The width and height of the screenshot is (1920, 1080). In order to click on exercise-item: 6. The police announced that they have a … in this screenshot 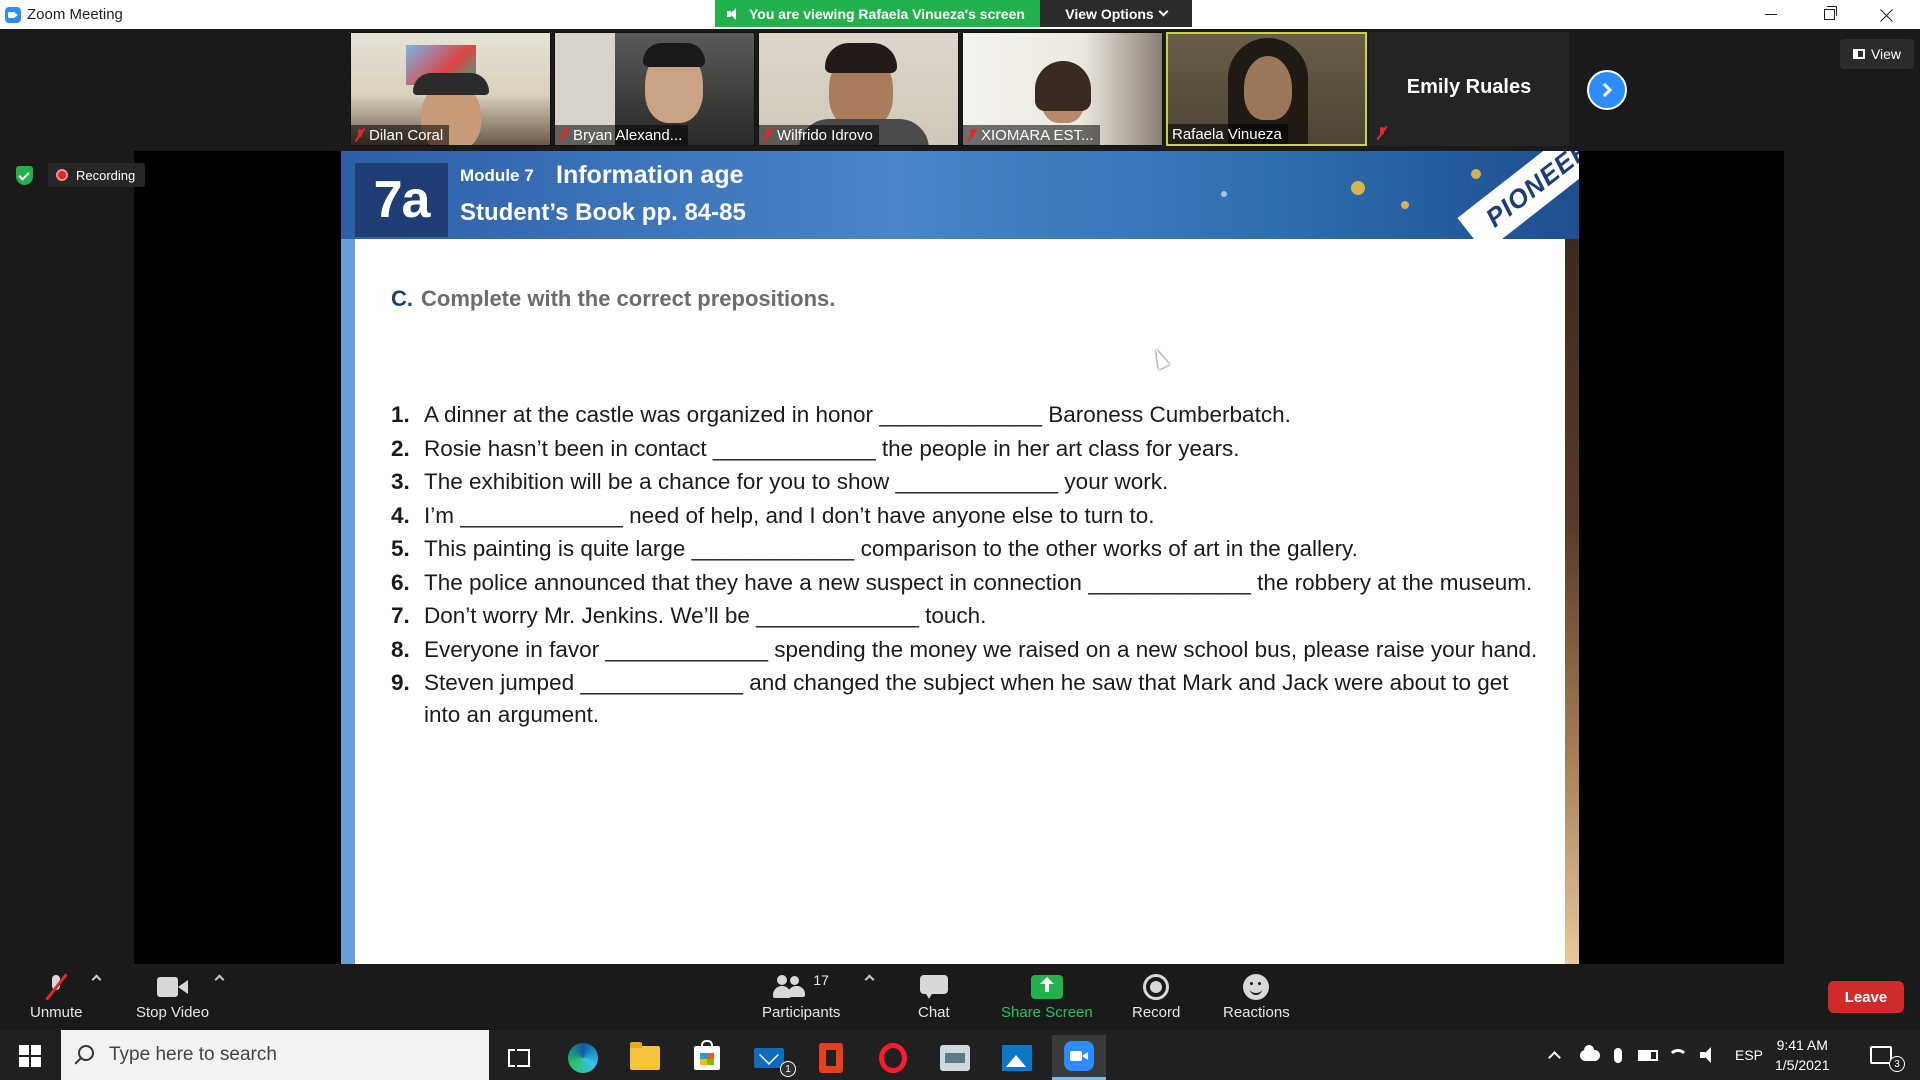, I will do `click(966, 583)`.